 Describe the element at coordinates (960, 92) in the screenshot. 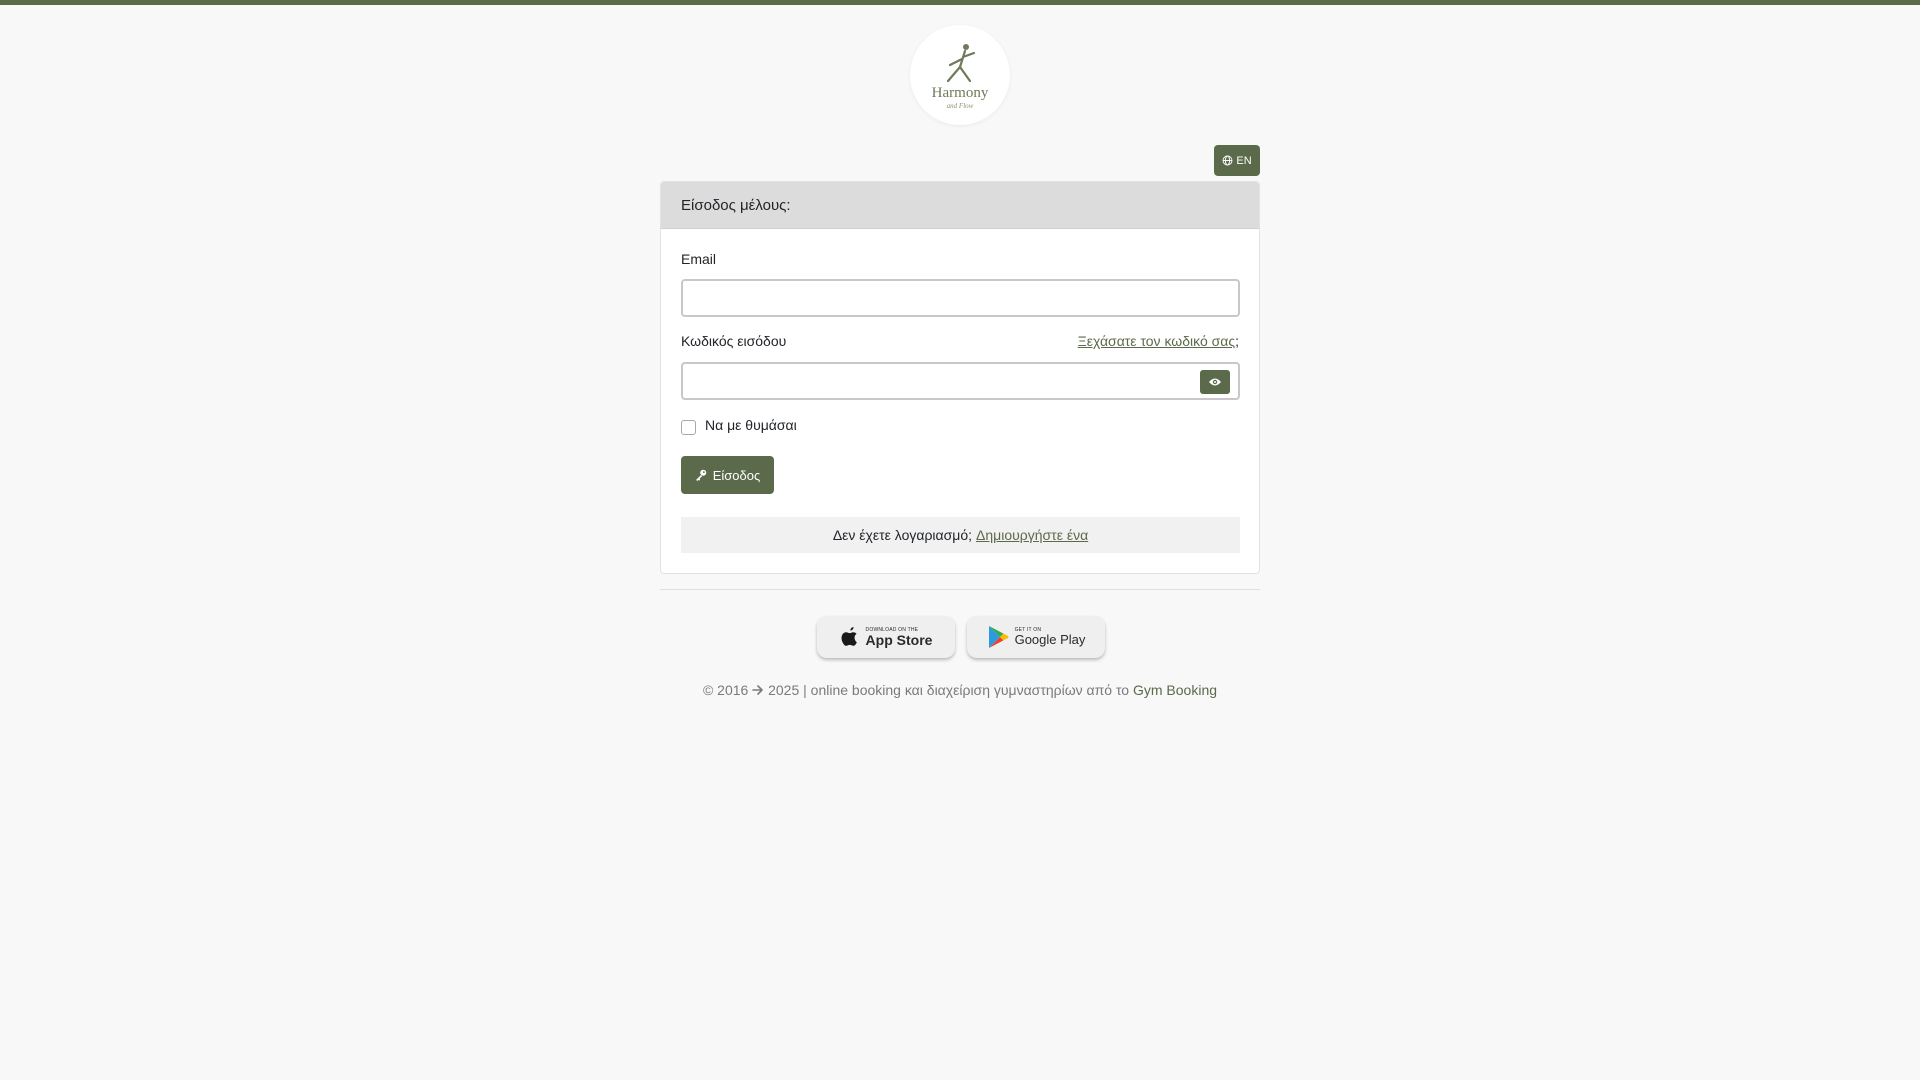

I see `logo-name: Harmony` at that location.